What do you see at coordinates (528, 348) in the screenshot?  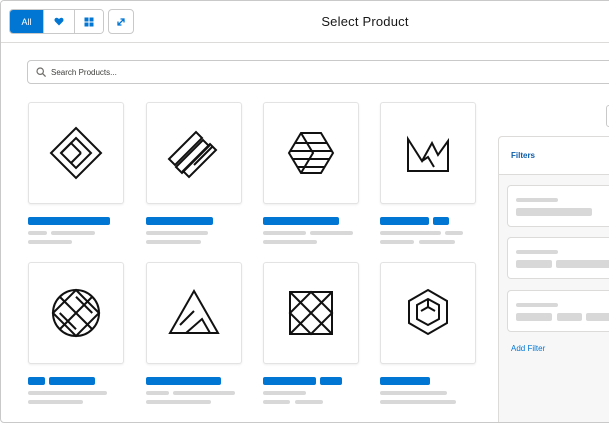 I see `add-filter-link: Add Filter` at bounding box center [528, 348].